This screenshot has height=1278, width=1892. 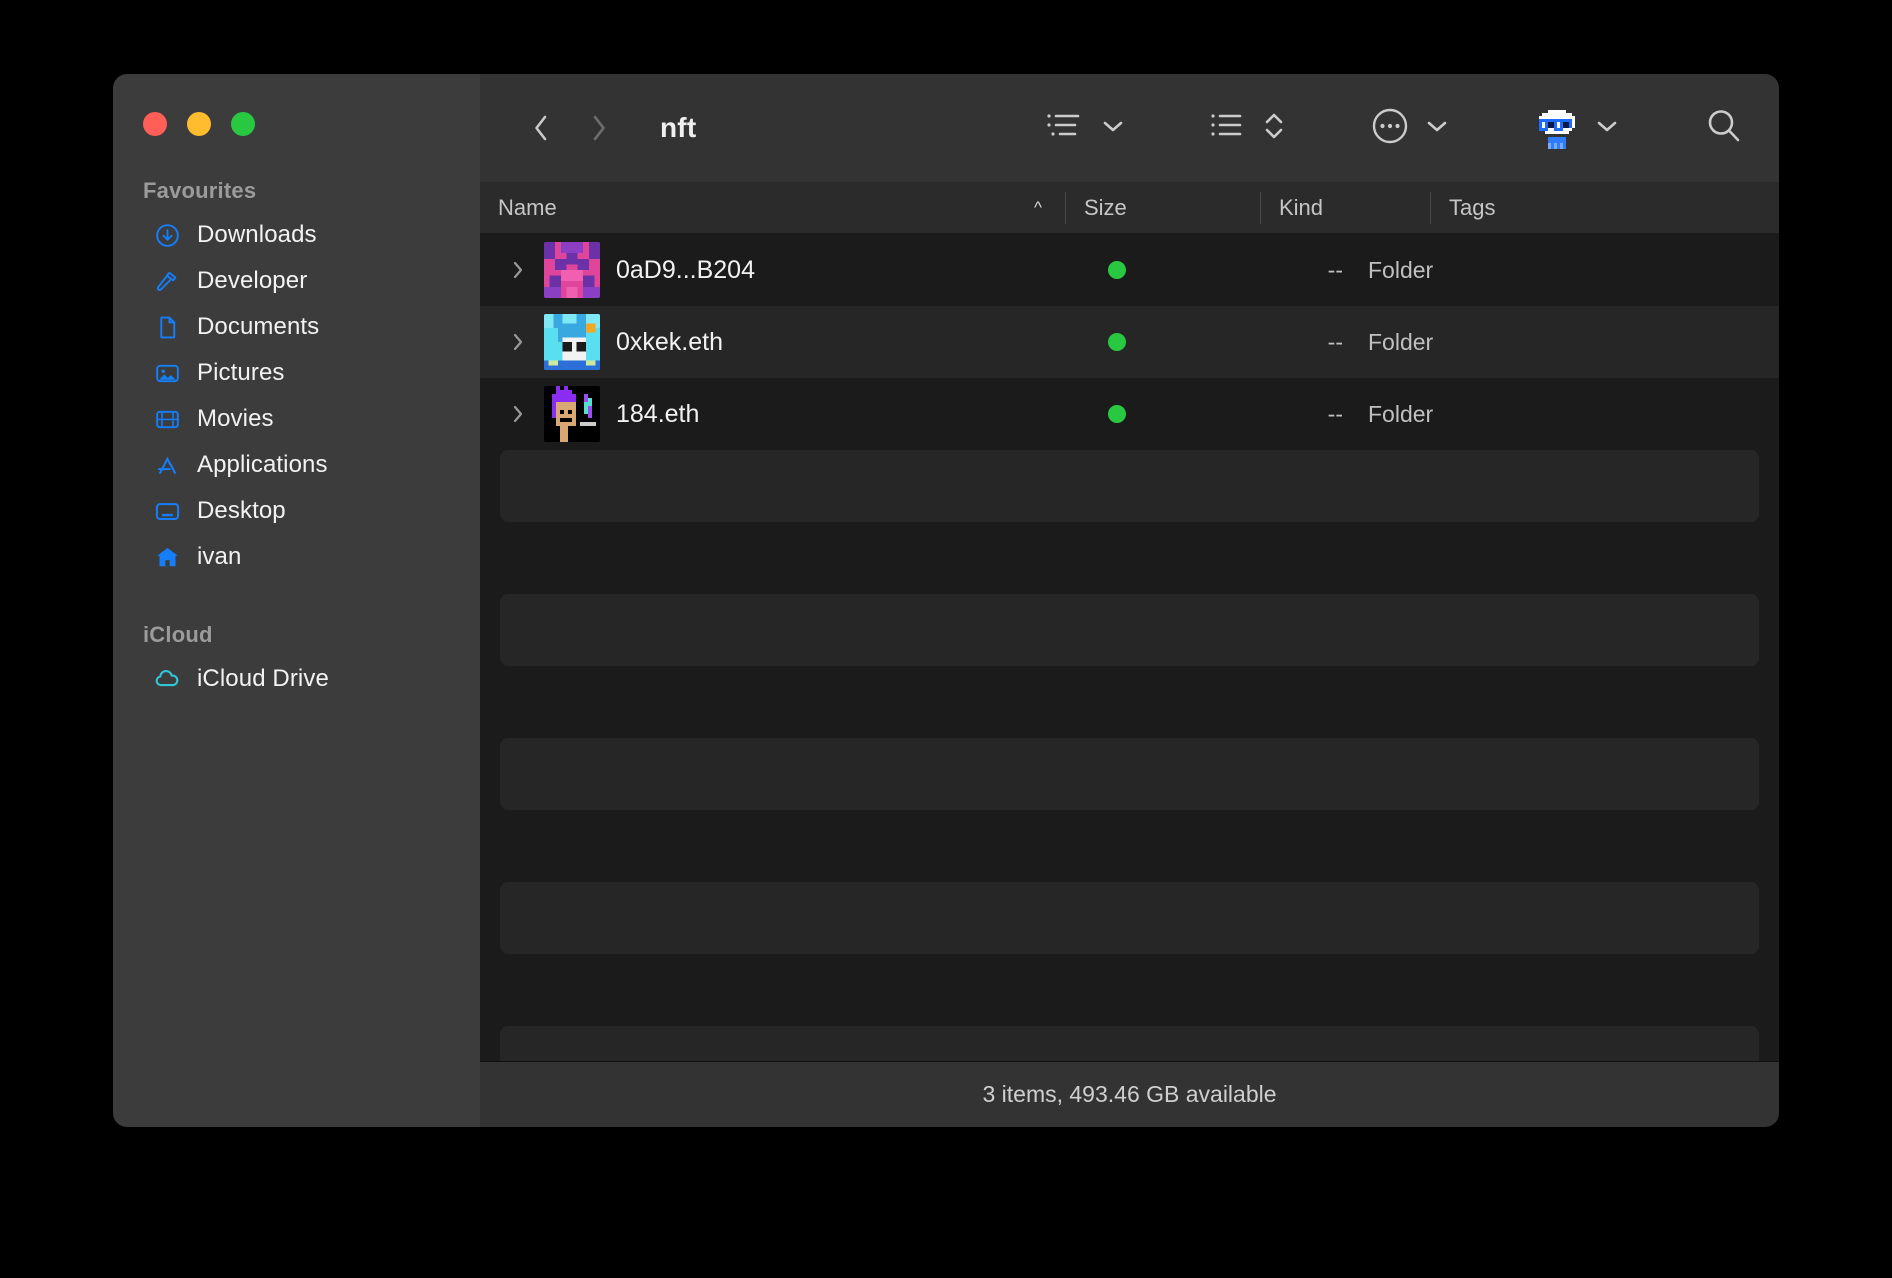 I want to click on hammer-icon, so click(x=167, y=281).